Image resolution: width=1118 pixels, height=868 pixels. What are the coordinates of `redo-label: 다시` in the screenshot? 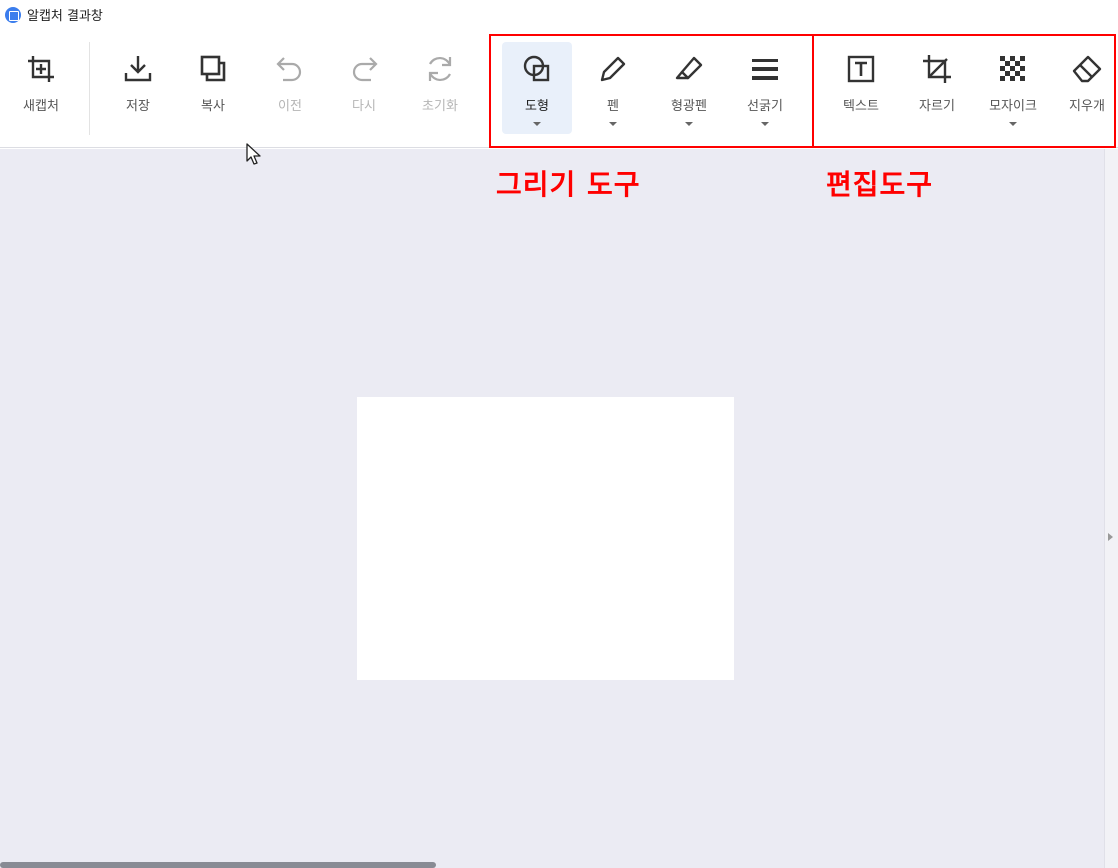 It's located at (364, 106).